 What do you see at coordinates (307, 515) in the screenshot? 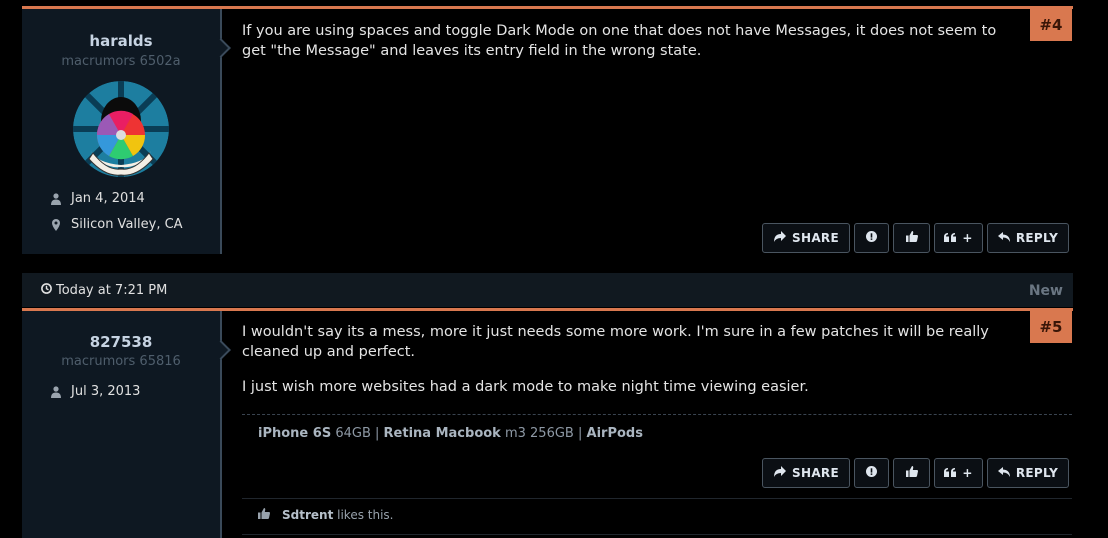
I see `liker-username: Sdtrent` at bounding box center [307, 515].